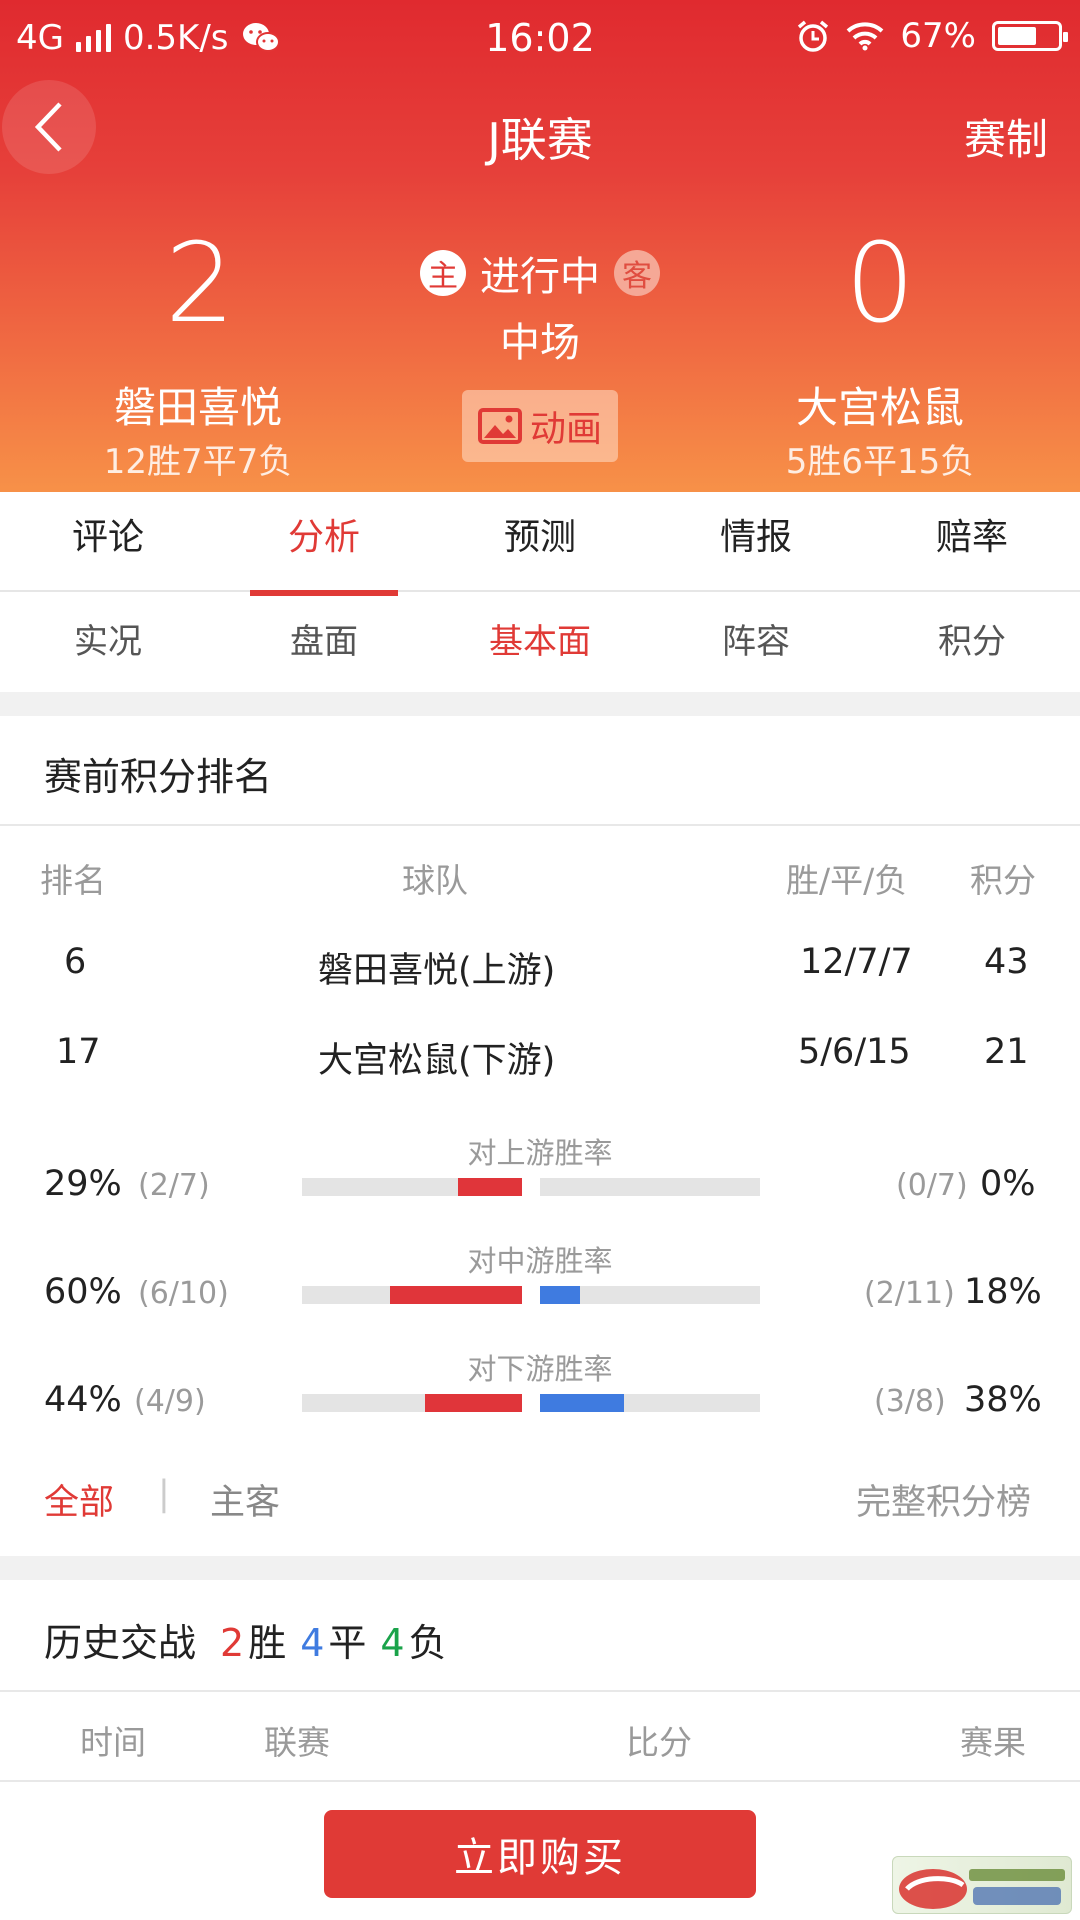 The image size is (1080, 1920). Describe the element at coordinates (443, 273) in the screenshot. I see `home-tag: 主` at that location.